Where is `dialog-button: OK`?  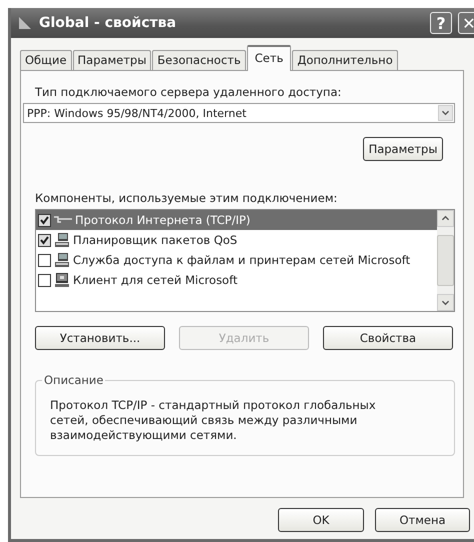 dialog-button: OK is located at coordinates (321, 520).